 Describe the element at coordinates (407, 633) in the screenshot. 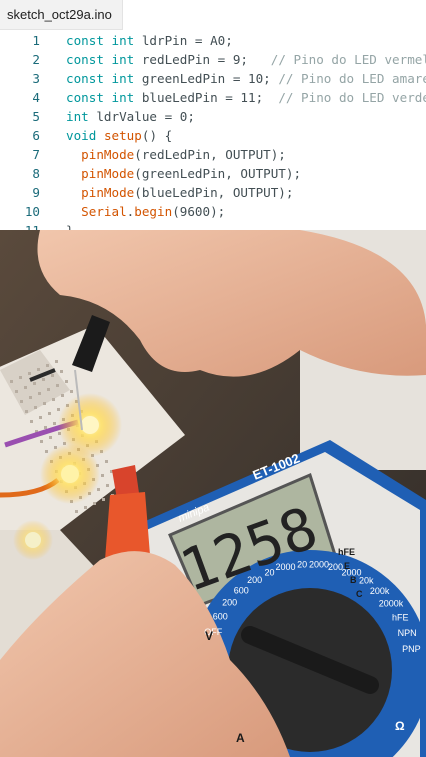

I see `dial-label: NPN` at that location.